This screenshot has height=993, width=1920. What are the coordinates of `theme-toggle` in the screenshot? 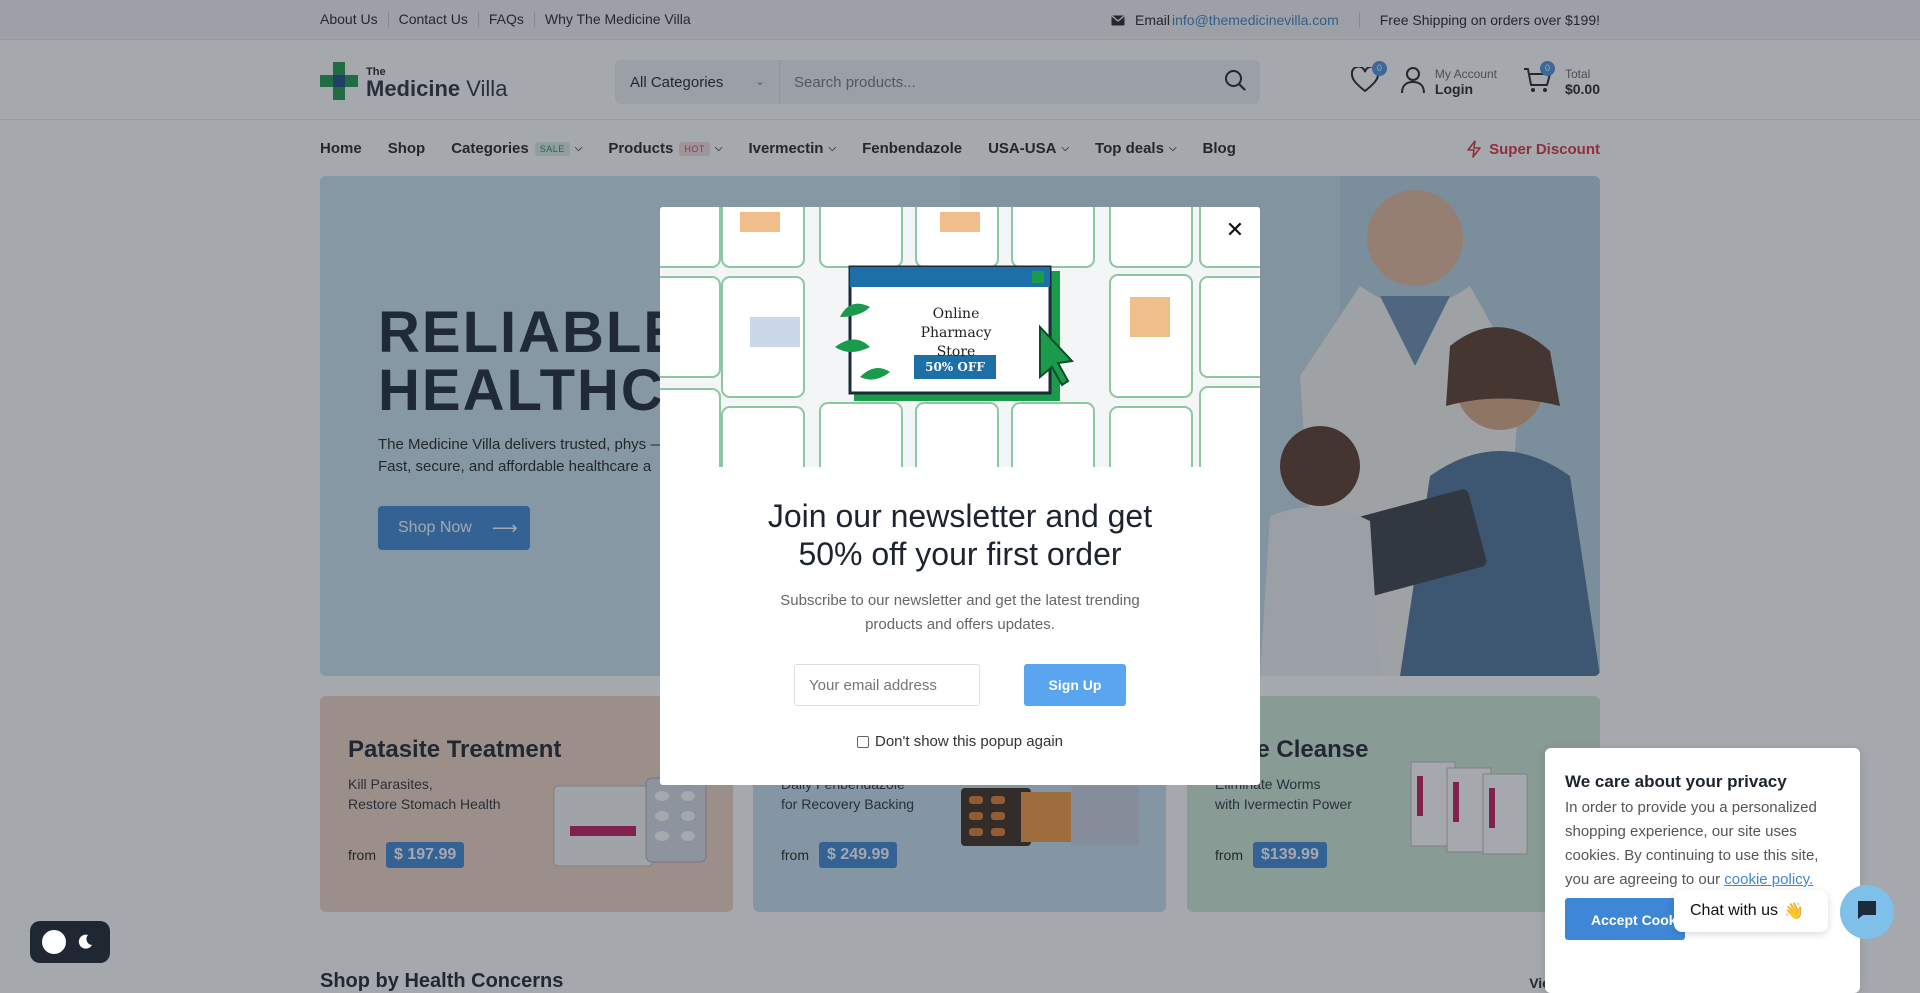 It's located at (70, 942).